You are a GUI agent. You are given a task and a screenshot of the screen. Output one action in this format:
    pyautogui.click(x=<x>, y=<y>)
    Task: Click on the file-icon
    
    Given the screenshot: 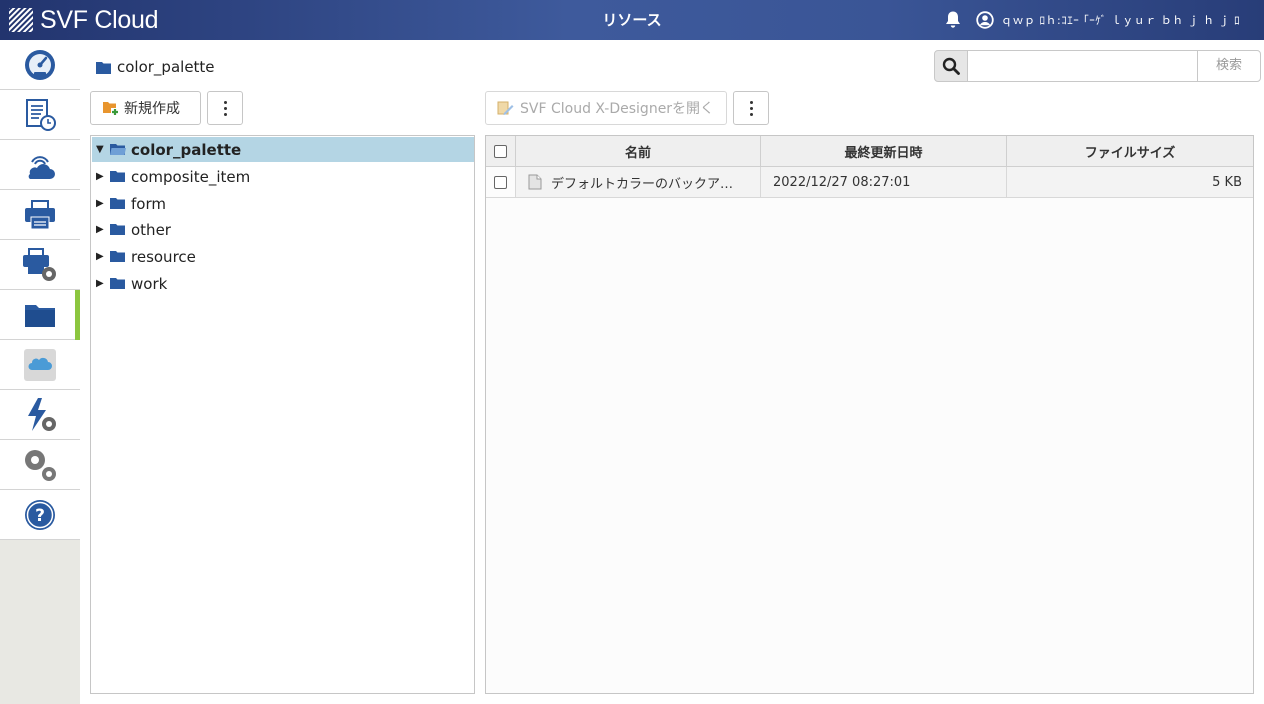 What is the action you would take?
    pyautogui.click(x=535, y=182)
    